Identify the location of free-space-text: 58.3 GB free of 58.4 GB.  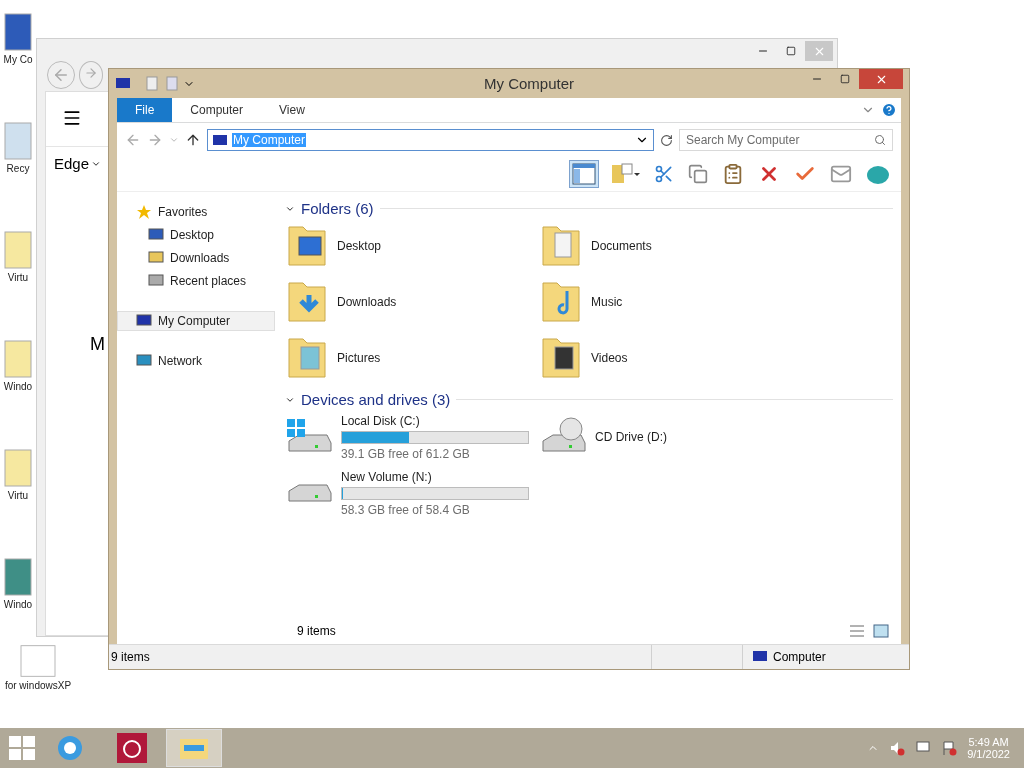
(406, 509).